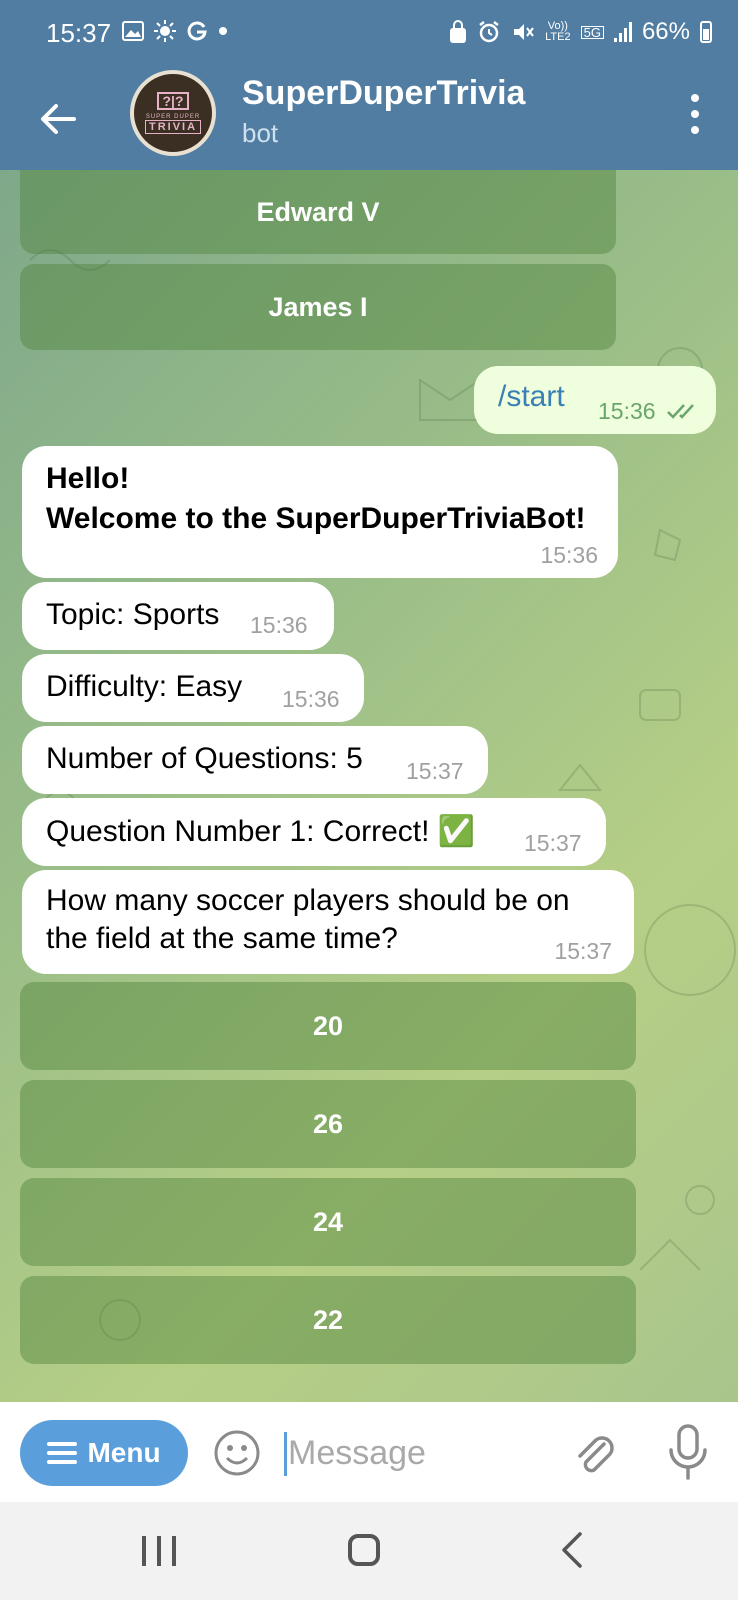  I want to click on double-check-icon, so click(680, 411).